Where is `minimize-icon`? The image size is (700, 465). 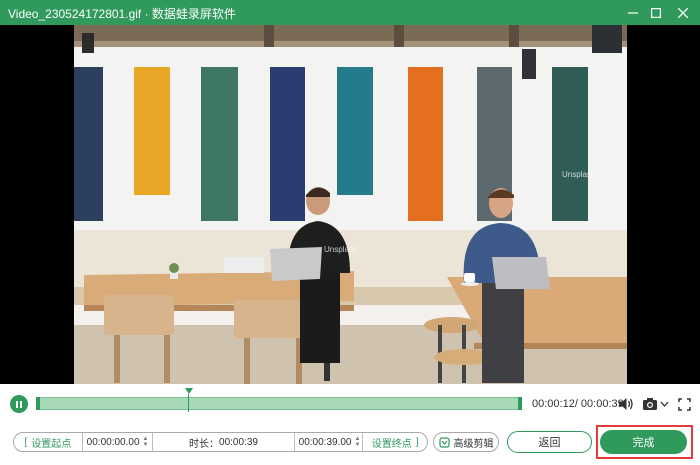 minimize-icon is located at coordinates (633, 12).